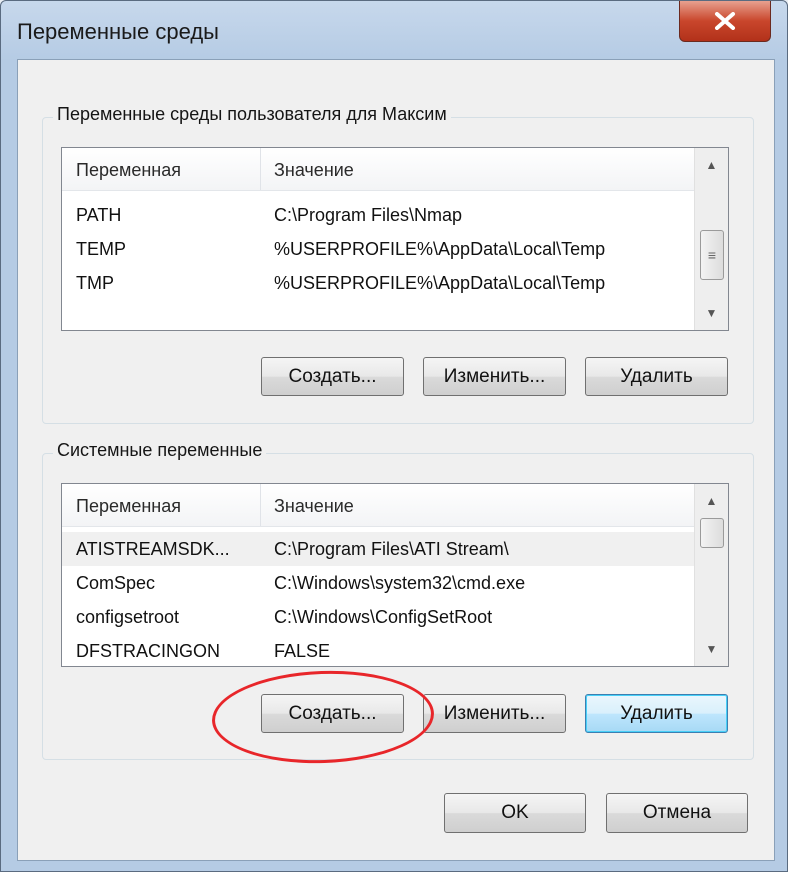 The width and height of the screenshot is (788, 872). I want to click on table-row: TMP %USERPROFILE%\AppData\Local\Temp, so click(378, 283).